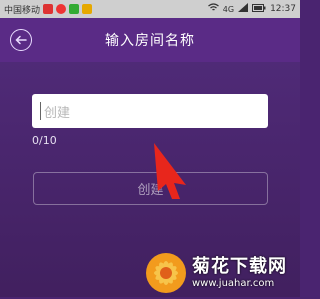  I want to click on room-name-input: 创建, so click(150, 111).